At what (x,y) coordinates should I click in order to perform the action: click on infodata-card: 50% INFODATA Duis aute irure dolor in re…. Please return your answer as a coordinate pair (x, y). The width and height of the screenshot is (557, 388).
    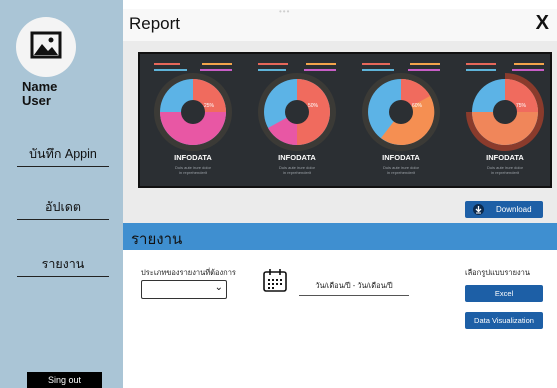
    Looking at the image, I should click on (297, 120).